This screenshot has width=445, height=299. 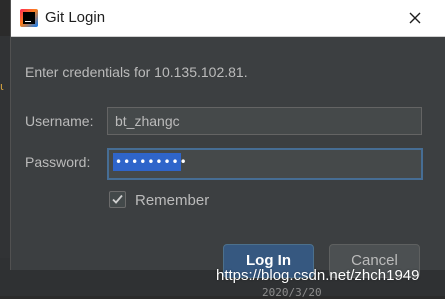 I want to click on remember-checkbox, so click(x=117, y=199).